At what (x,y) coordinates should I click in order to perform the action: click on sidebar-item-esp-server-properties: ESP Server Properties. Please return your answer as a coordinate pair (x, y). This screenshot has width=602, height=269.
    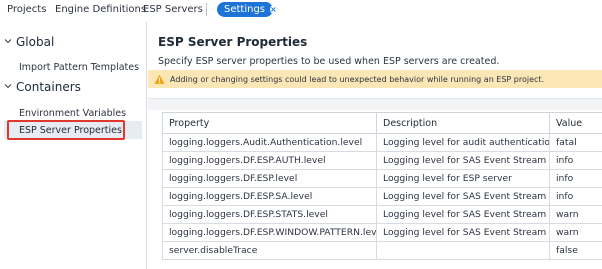
    Looking at the image, I should click on (70, 130).